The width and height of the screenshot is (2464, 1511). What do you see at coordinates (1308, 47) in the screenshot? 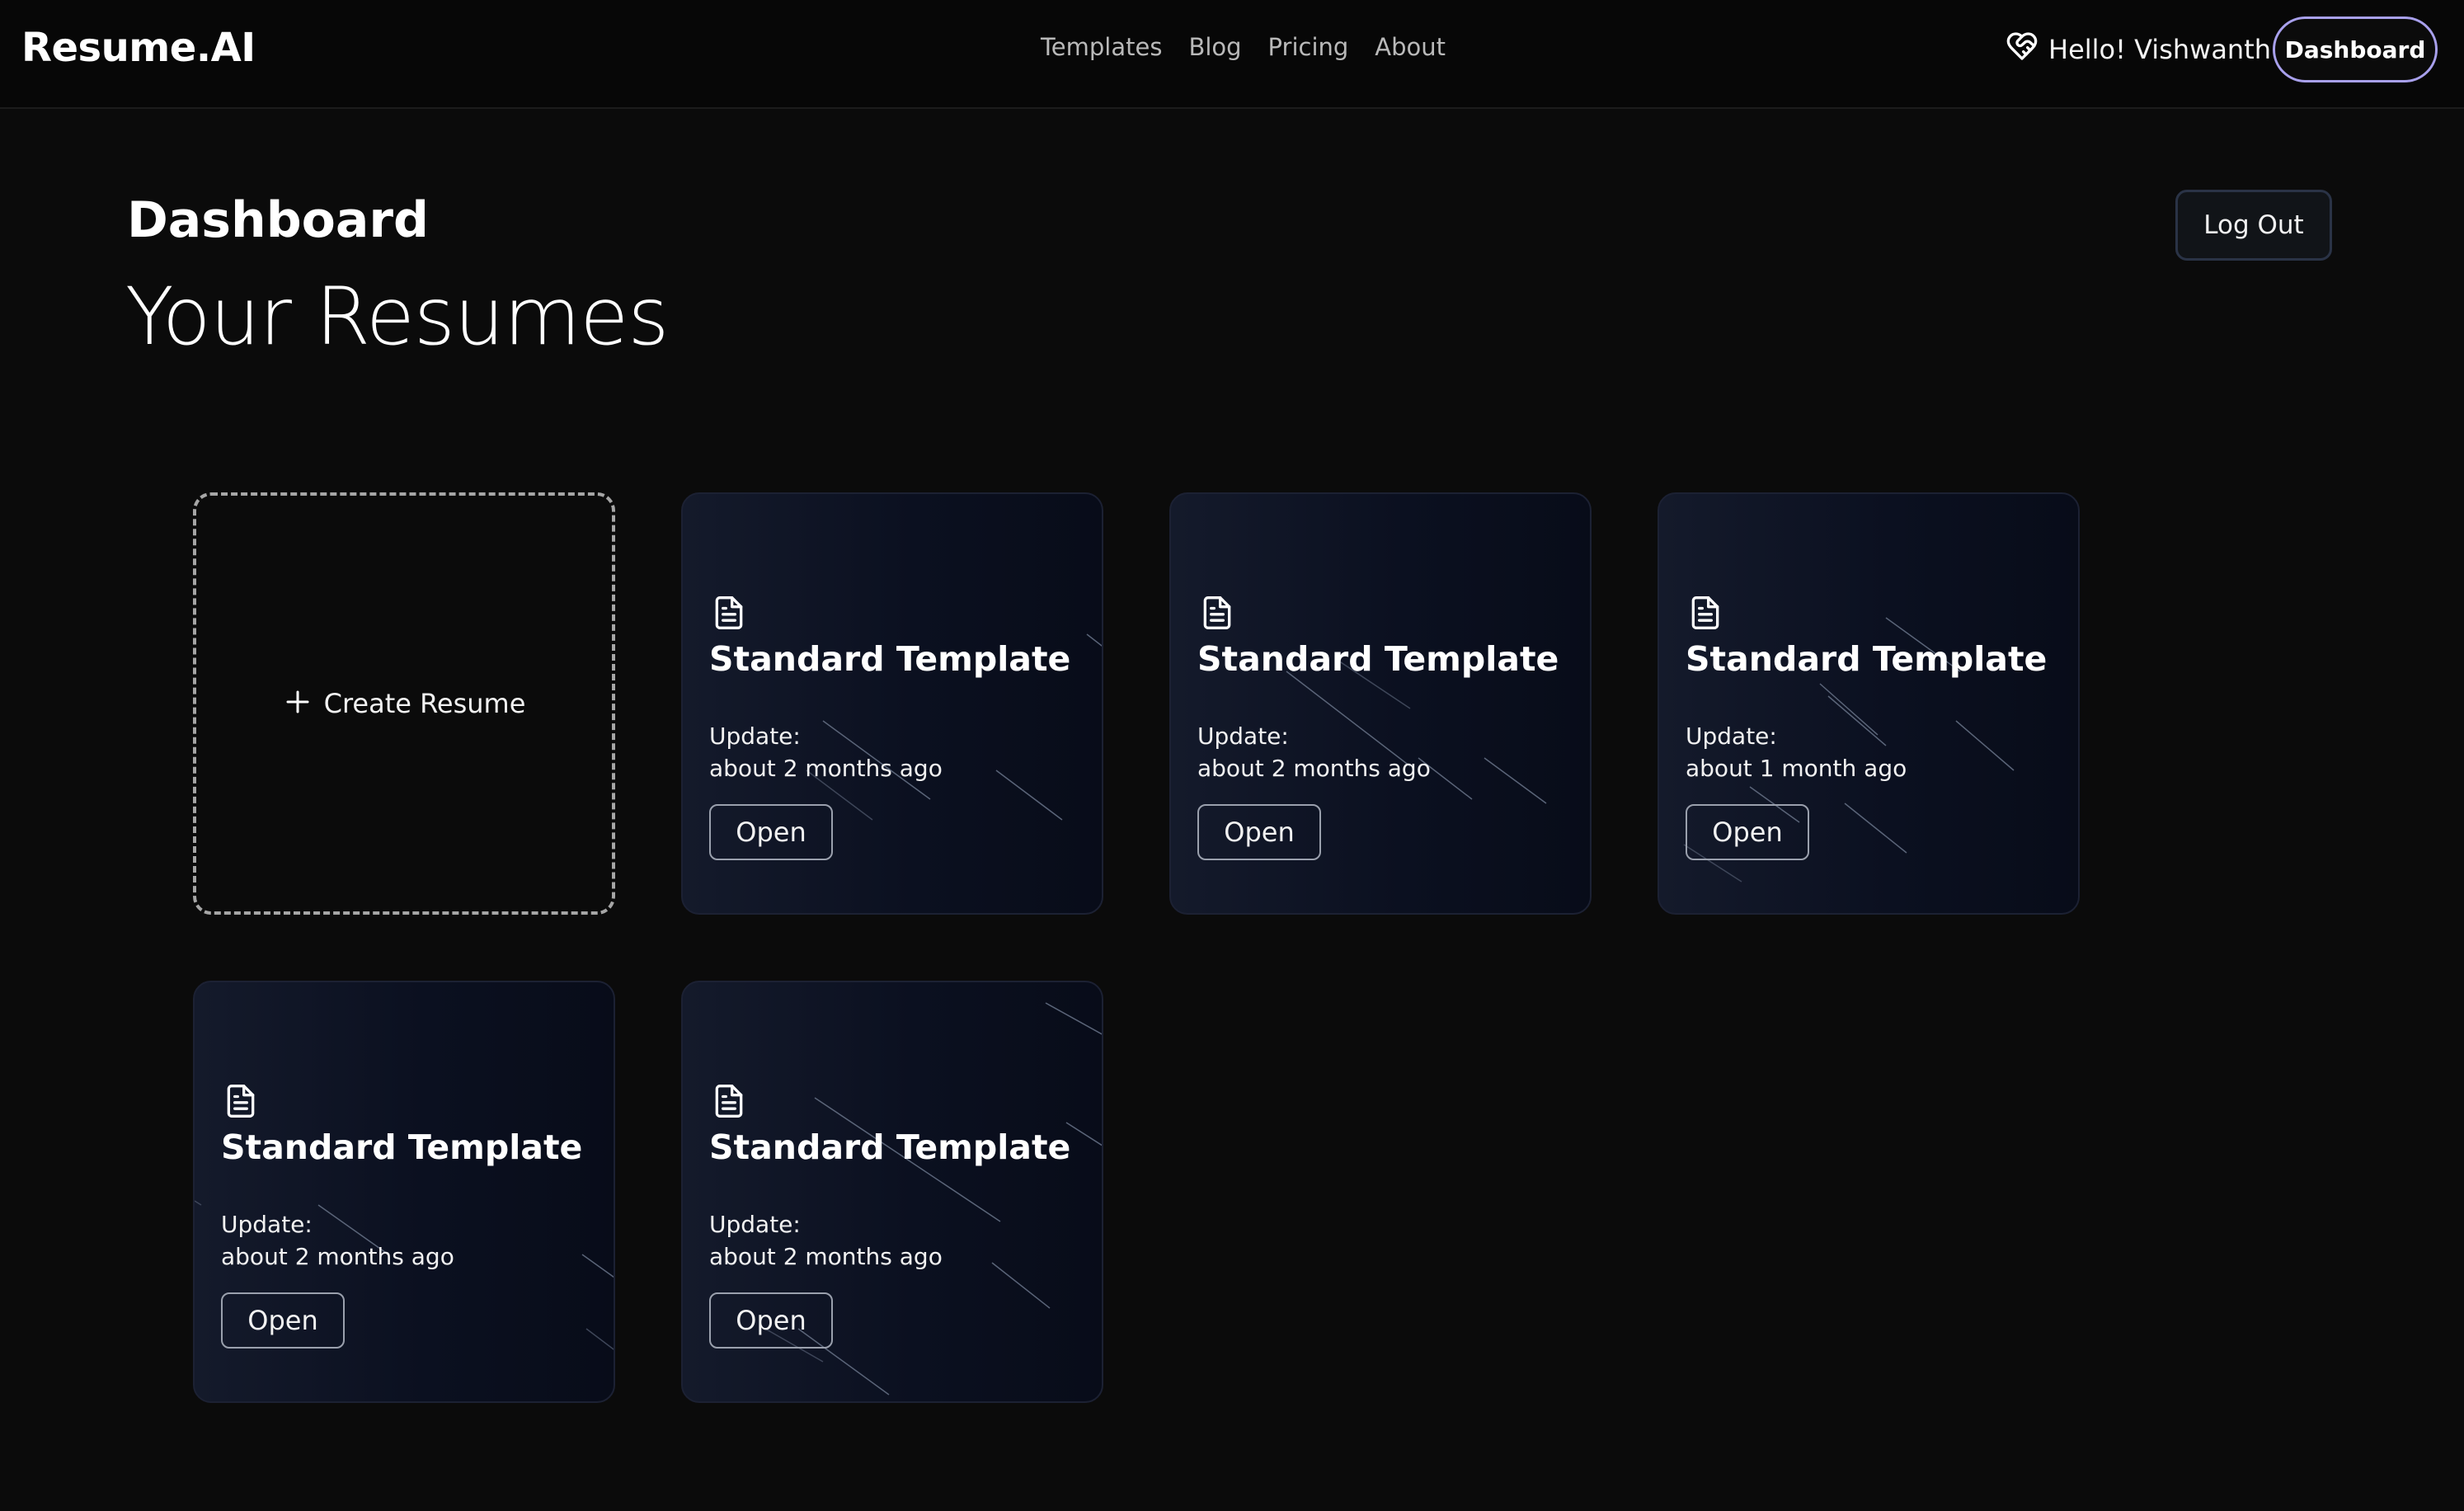
I see `nav-link-pricing: Pricing` at bounding box center [1308, 47].